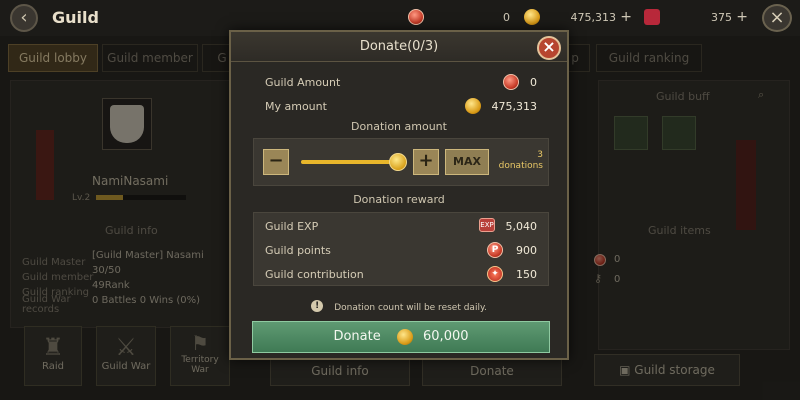  What do you see at coordinates (314, 274) in the screenshot?
I see `reward-label: Guild contribution` at bounding box center [314, 274].